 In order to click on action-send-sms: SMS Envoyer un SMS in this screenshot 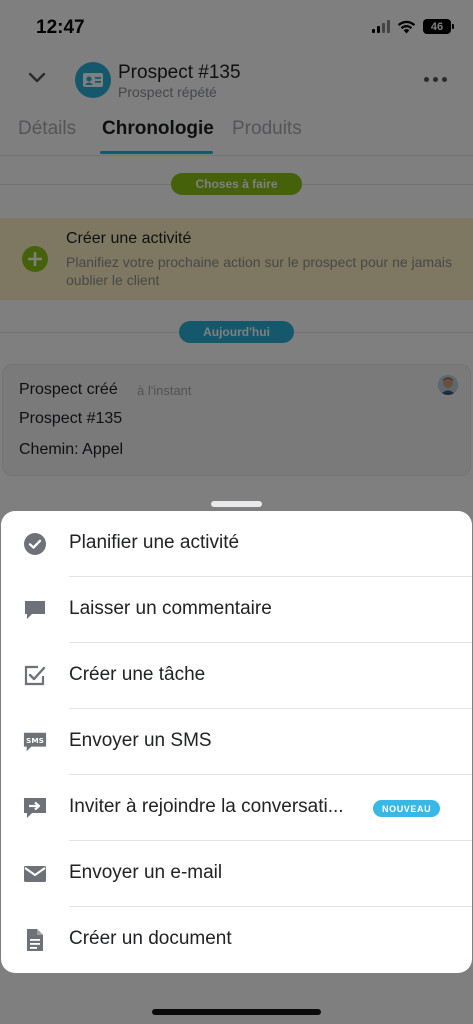, I will do `click(236, 742)`.